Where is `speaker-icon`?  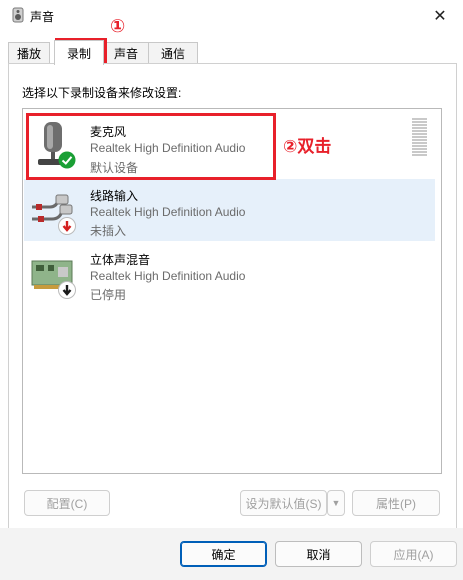 speaker-icon is located at coordinates (18, 15).